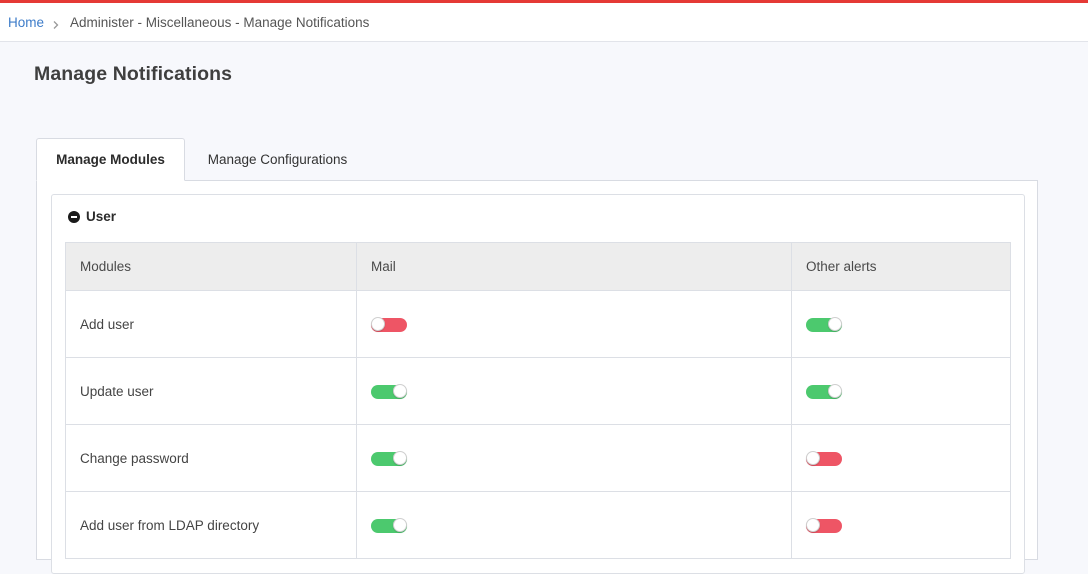 This screenshot has height=574, width=1088. Describe the element at coordinates (901, 266) in the screenshot. I see `column-header-other-alerts: Other alerts` at that location.